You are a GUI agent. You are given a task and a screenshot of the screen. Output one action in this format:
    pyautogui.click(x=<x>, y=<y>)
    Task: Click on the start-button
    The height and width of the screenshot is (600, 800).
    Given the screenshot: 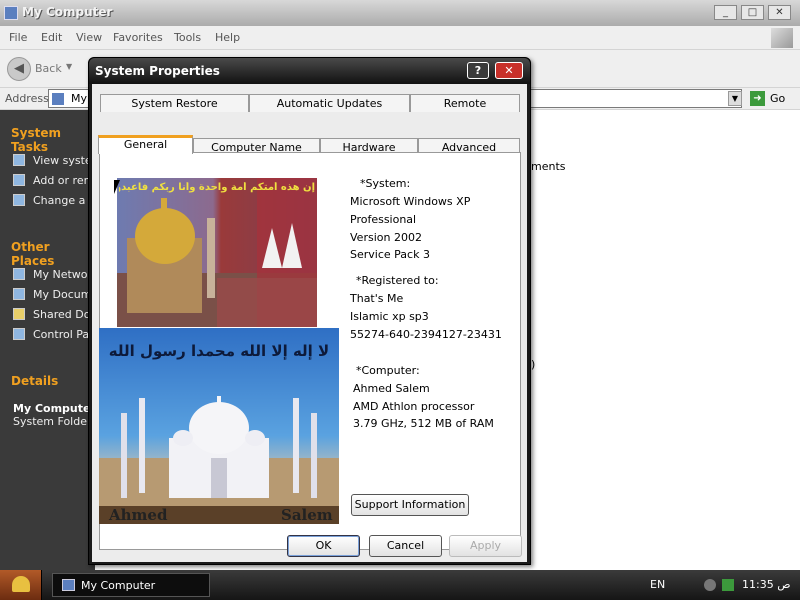 What is the action you would take?
    pyautogui.click(x=21, y=585)
    